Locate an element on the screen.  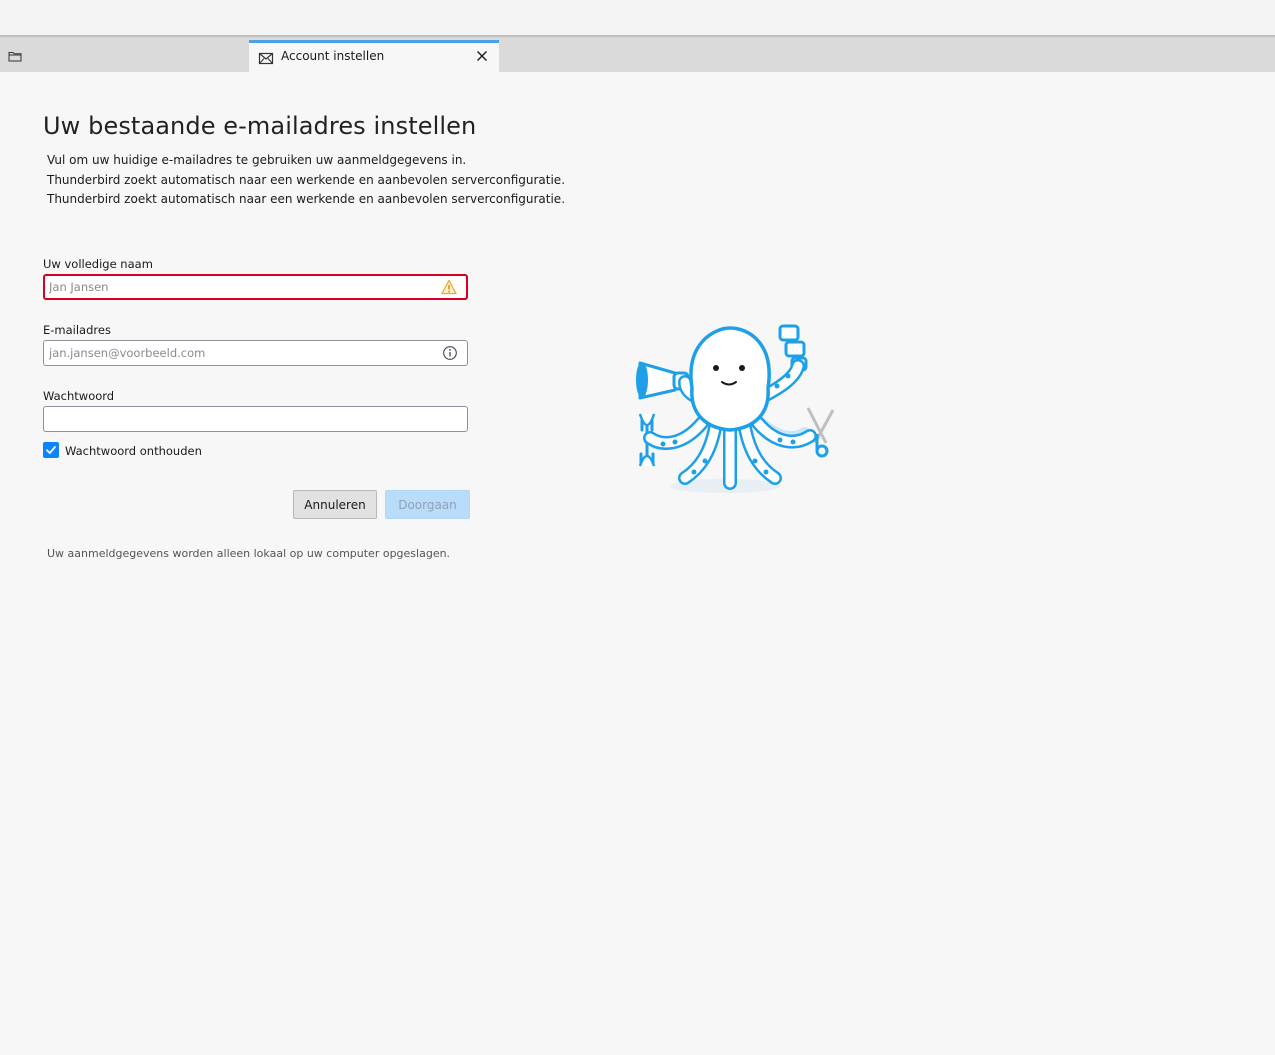
name-input is located at coordinates (255, 287).